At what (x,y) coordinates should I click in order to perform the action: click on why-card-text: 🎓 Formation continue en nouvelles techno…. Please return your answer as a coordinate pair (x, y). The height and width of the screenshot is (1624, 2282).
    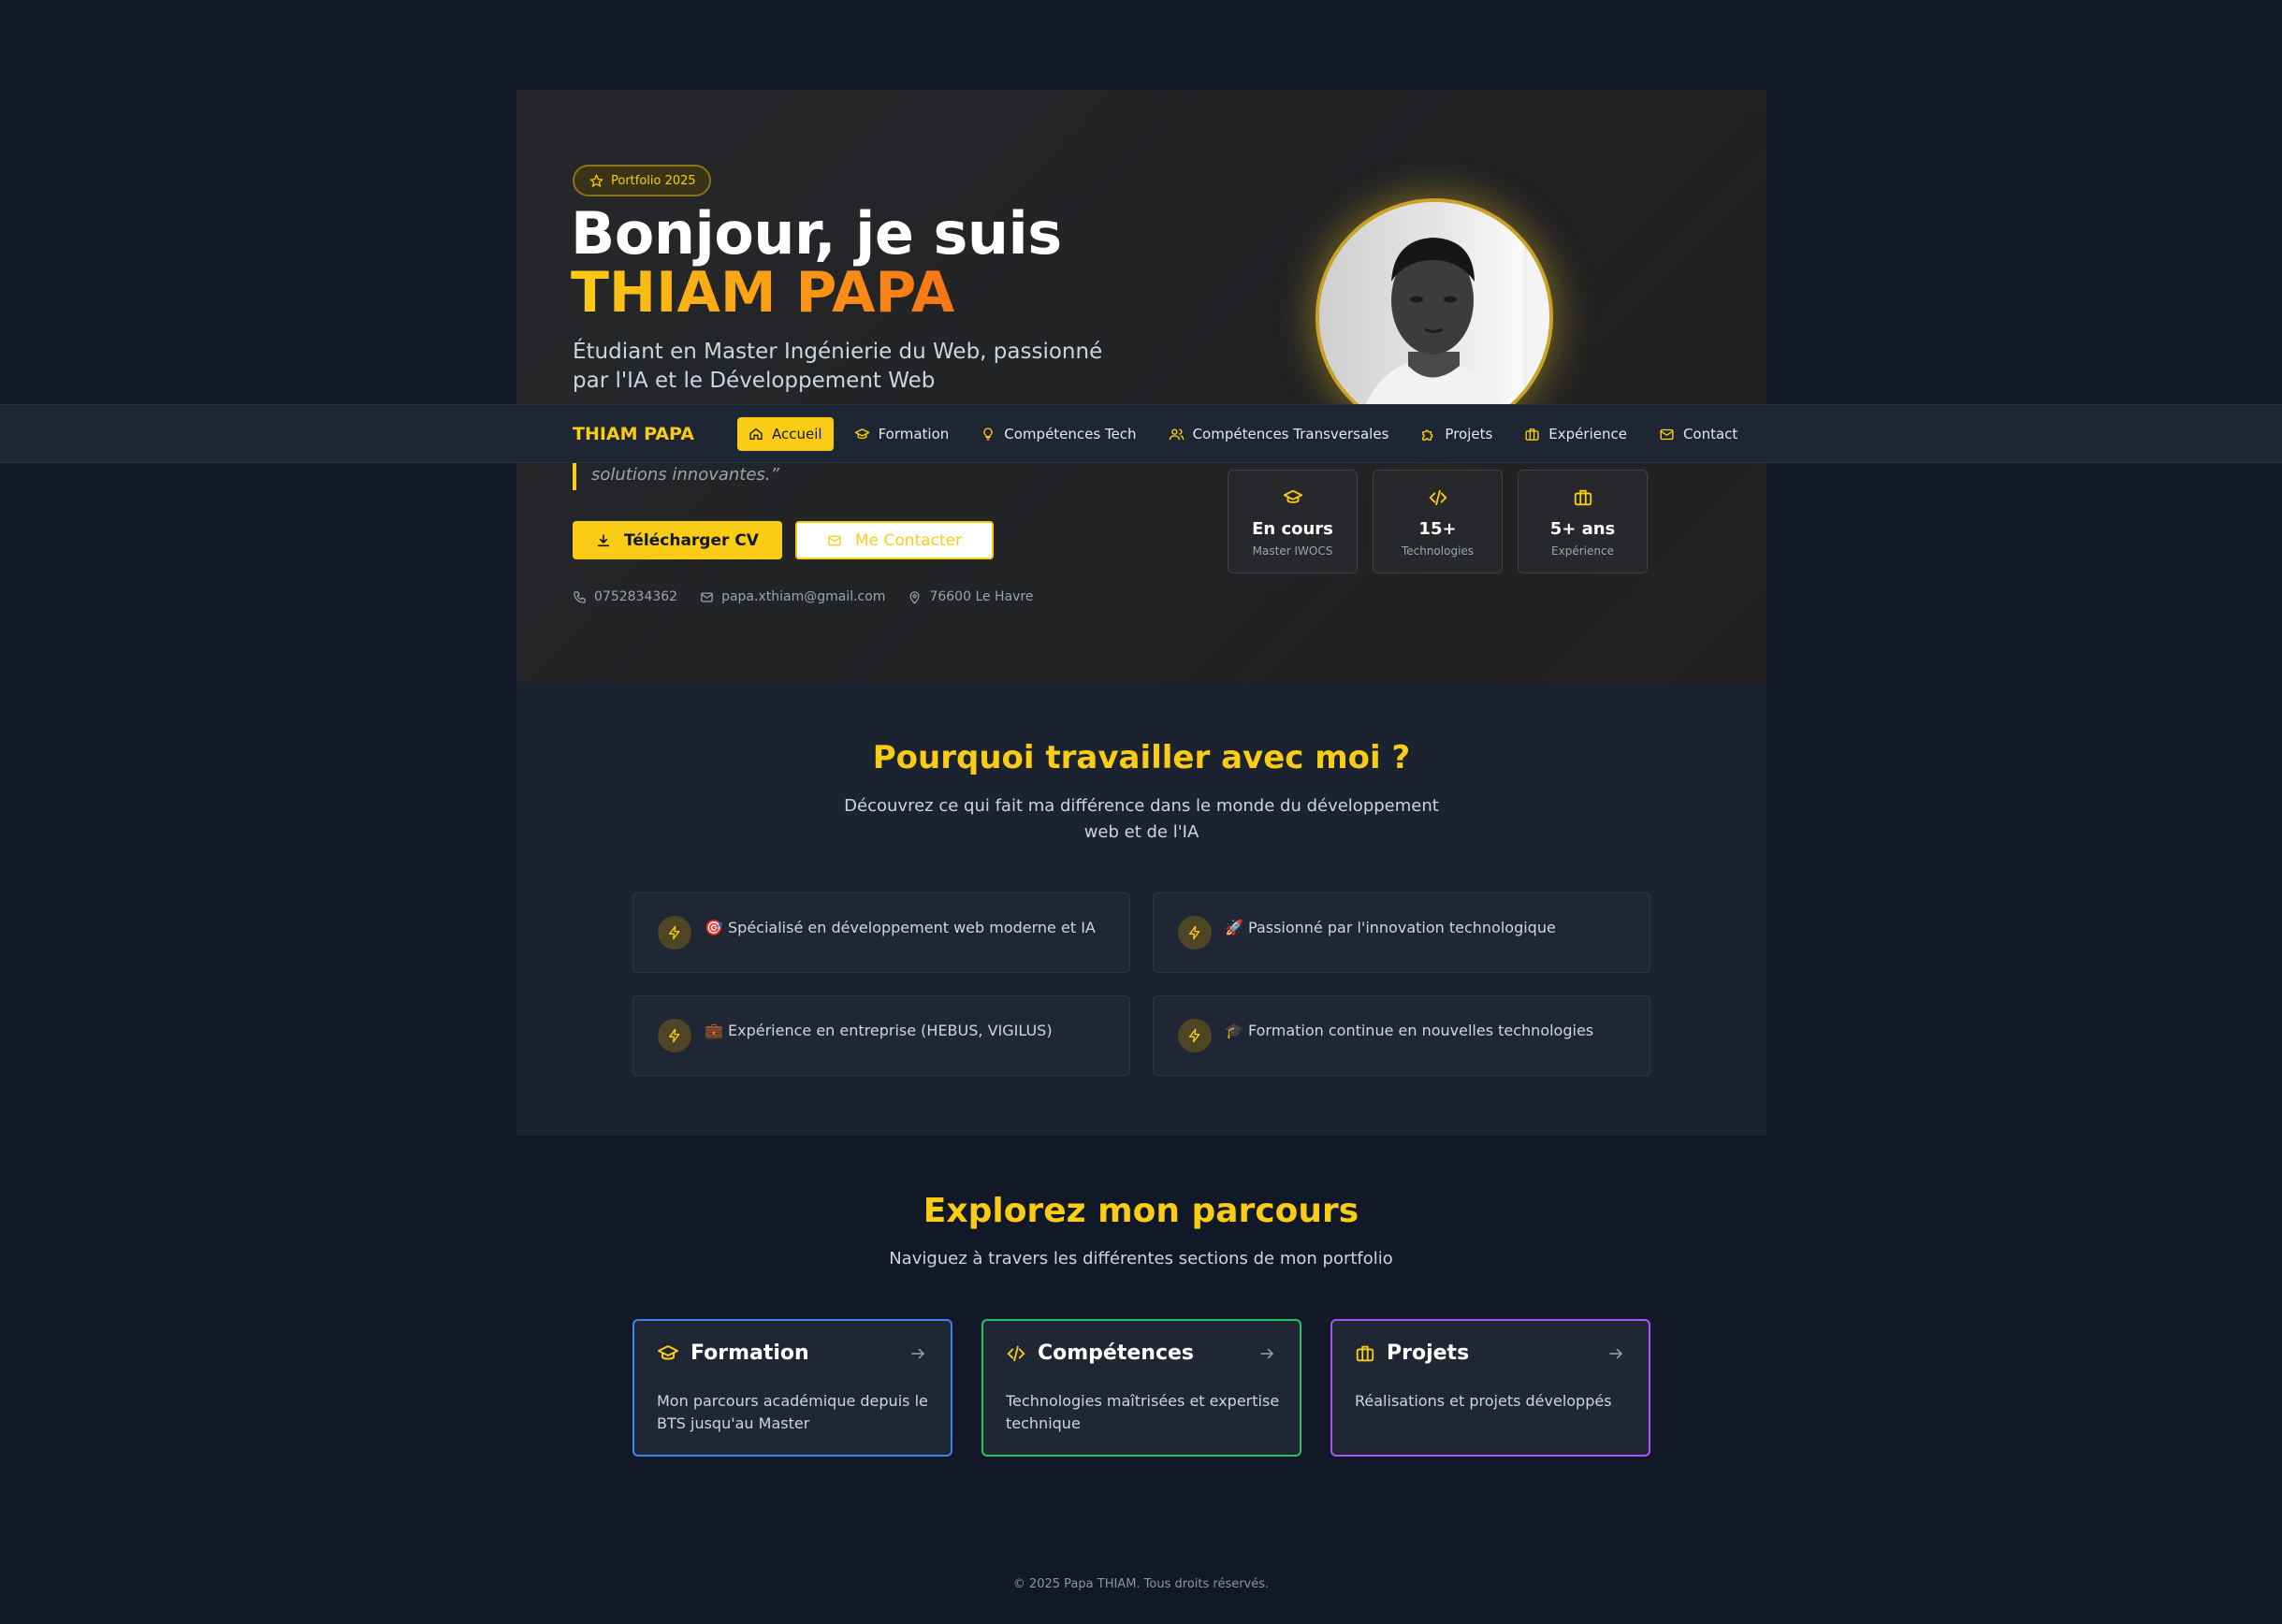
    Looking at the image, I should click on (1409, 1030).